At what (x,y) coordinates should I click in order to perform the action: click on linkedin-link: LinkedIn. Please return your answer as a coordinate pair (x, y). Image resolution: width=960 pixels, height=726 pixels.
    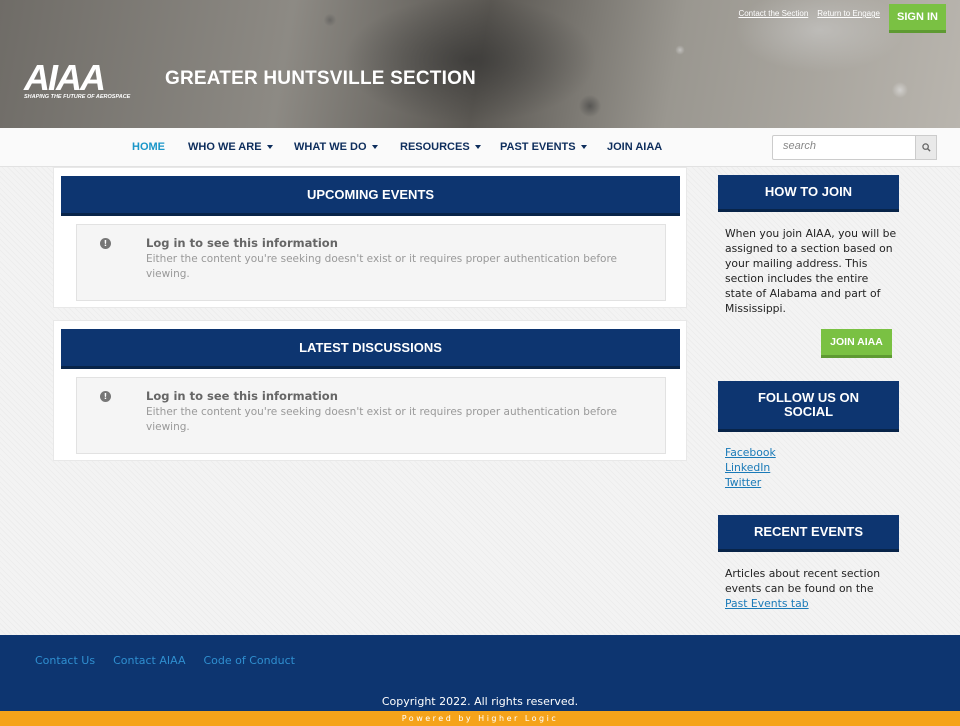
    Looking at the image, I should click on (750, 467).